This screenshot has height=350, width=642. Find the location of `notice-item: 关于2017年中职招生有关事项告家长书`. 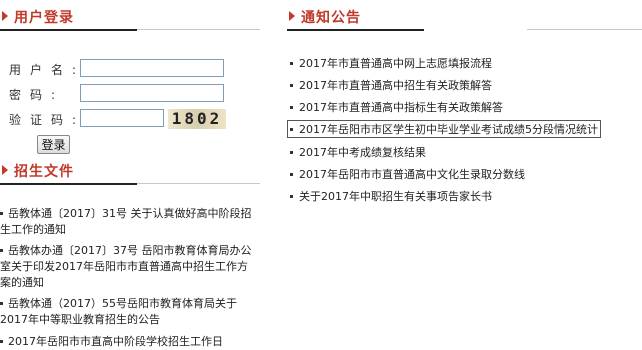

notice-item: 关于2017年中职招生有关事项告家长书 is located at coordinates (391, 196).